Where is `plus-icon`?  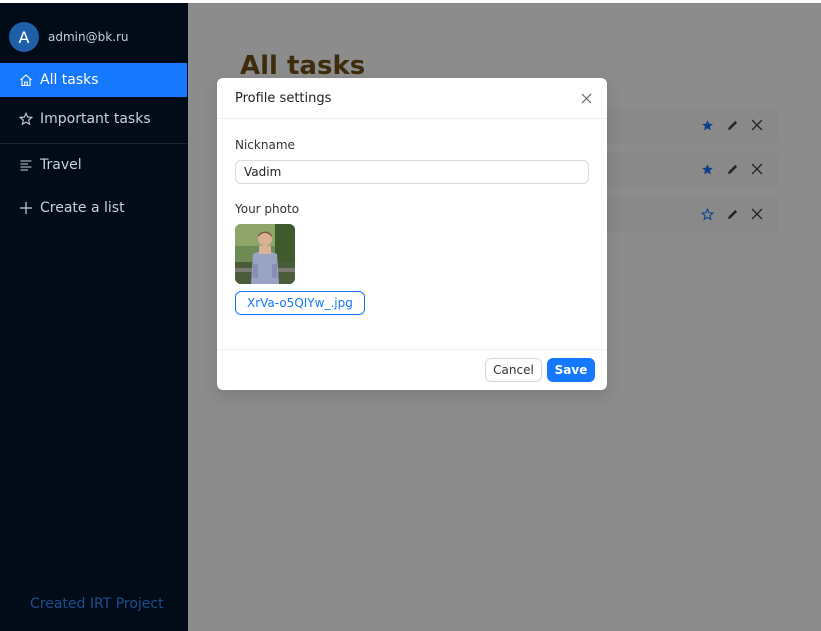 plus-icon is located at coordinates (26, 208).